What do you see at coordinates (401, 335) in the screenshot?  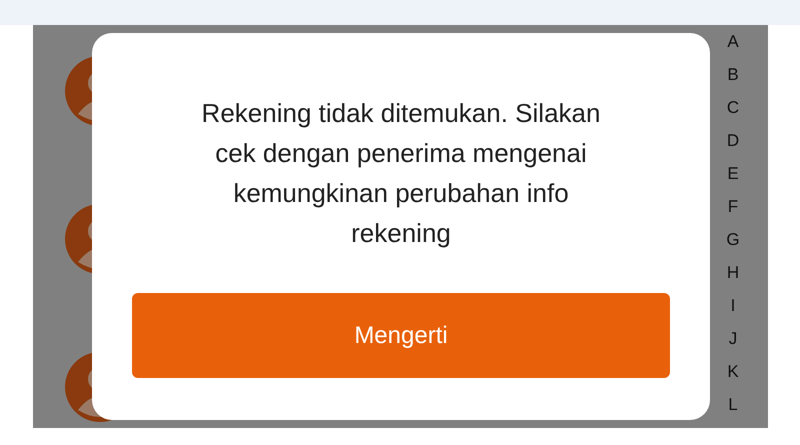 I see `confirm-button: Mengerti` at bounding box center [401, 335].